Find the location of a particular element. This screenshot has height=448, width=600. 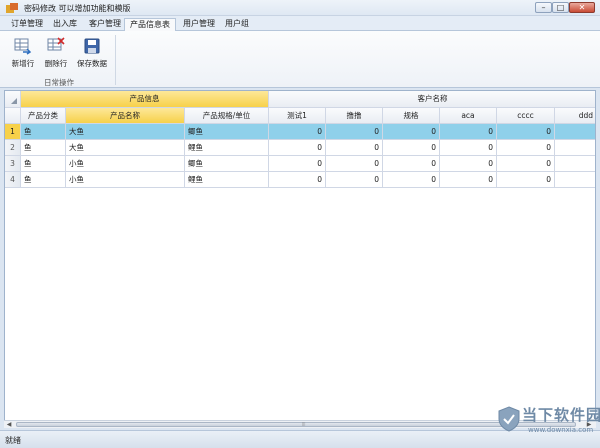

tab-bar: 订单管理 出入库 客户管理 产品信息表 用户管理 用户组 is located at coordinates (300, 24).